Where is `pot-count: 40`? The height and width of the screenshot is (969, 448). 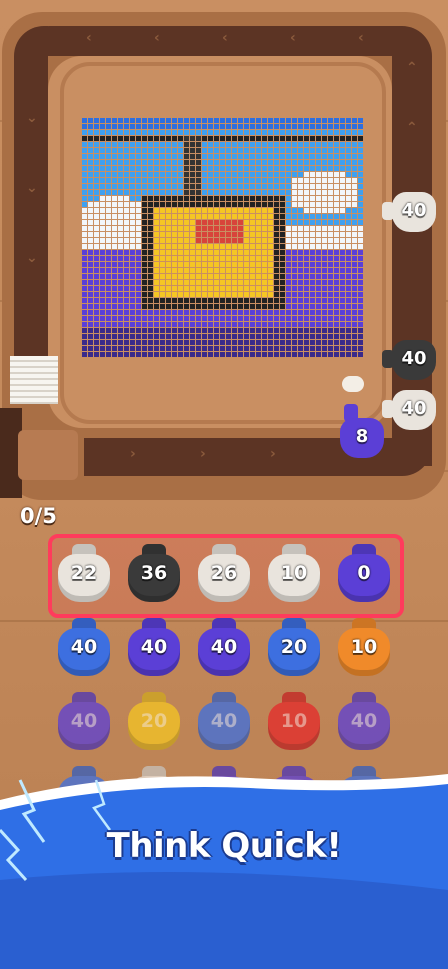 pot-count: 40 is located at coordinates (84, 721).